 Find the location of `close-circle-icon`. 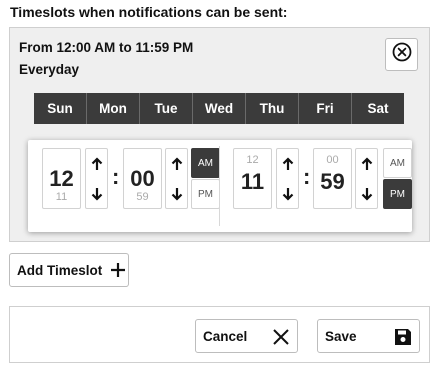

close-circle-icon is located at coordinates (402, 54).